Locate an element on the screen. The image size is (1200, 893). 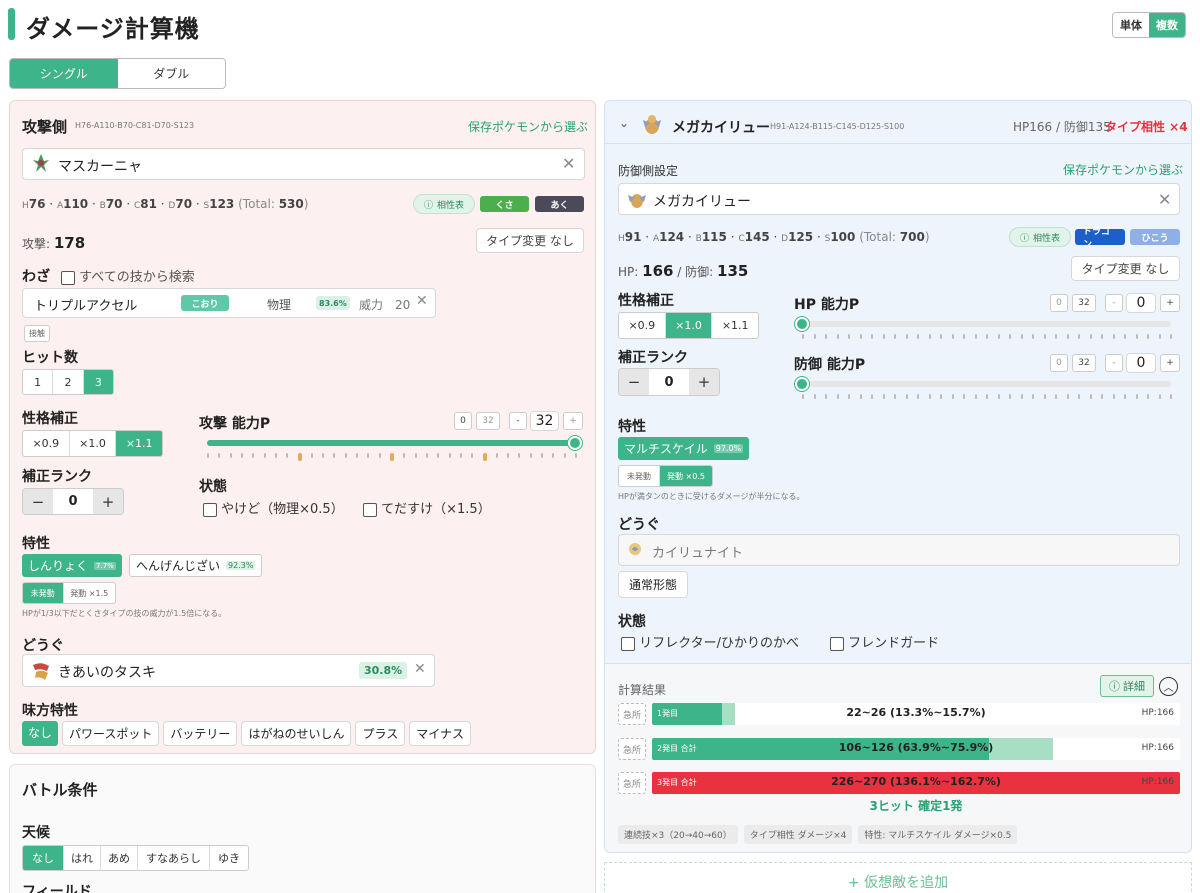
weather-rain: あめ is located at coordinates (119, 858).